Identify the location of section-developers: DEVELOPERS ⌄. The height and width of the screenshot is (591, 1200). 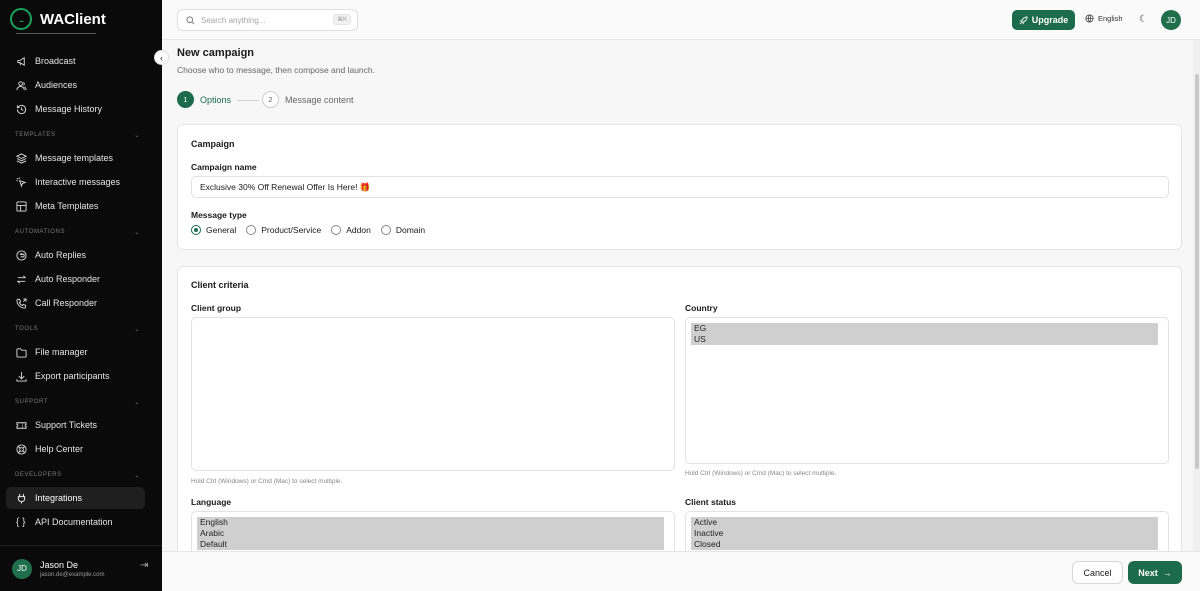
(77, 475).